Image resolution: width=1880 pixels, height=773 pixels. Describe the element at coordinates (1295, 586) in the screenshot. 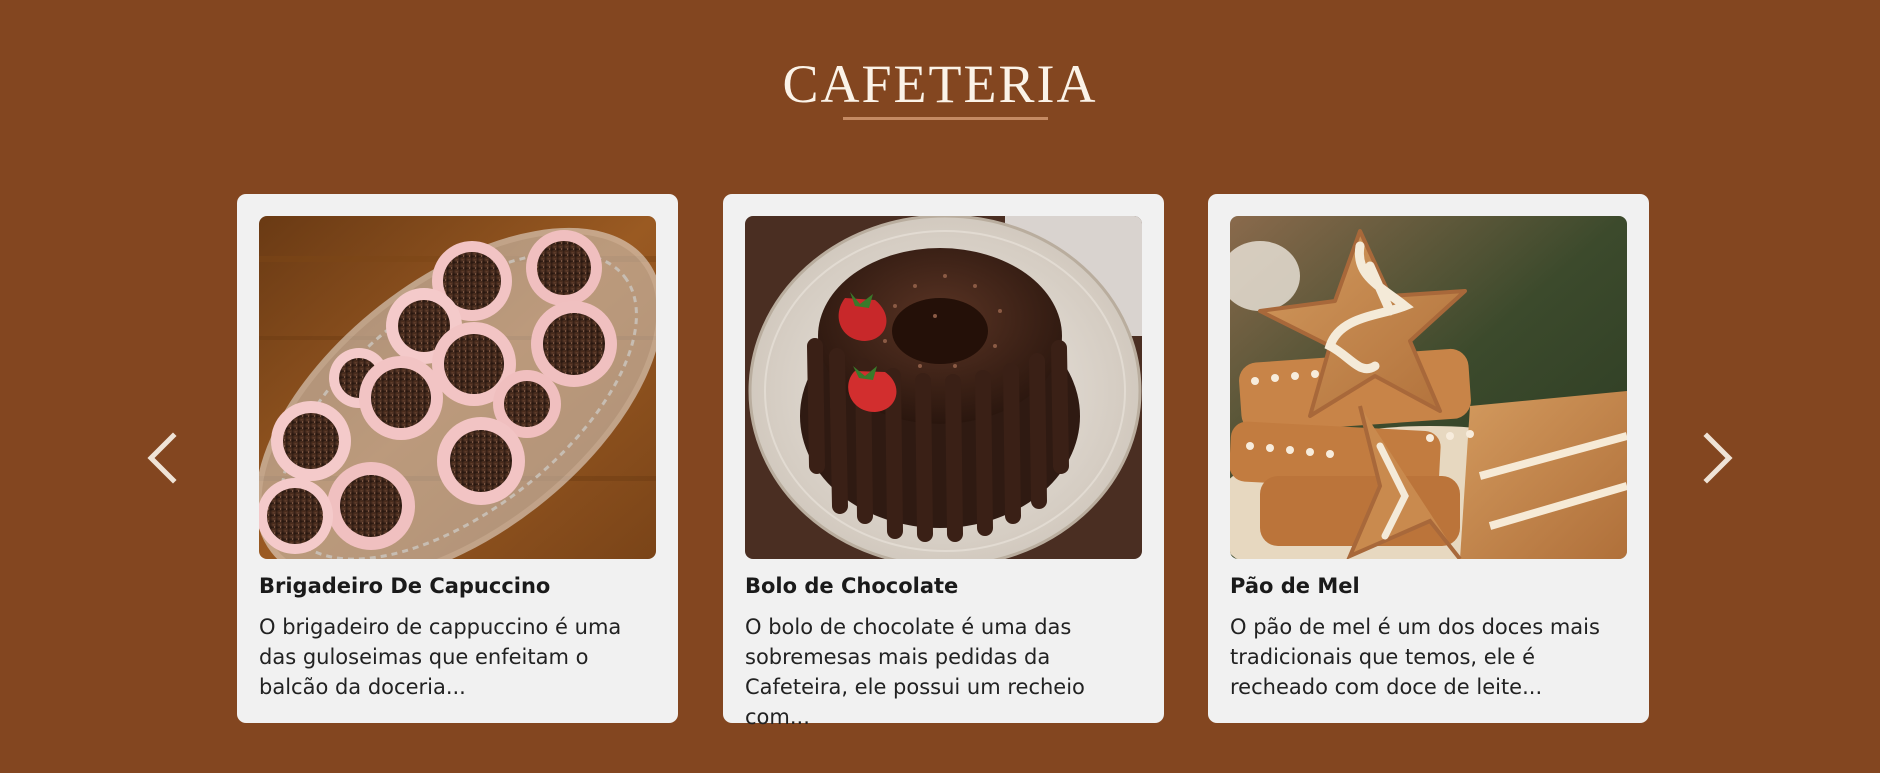

I see `product-title: Pão de Mel` at that location.